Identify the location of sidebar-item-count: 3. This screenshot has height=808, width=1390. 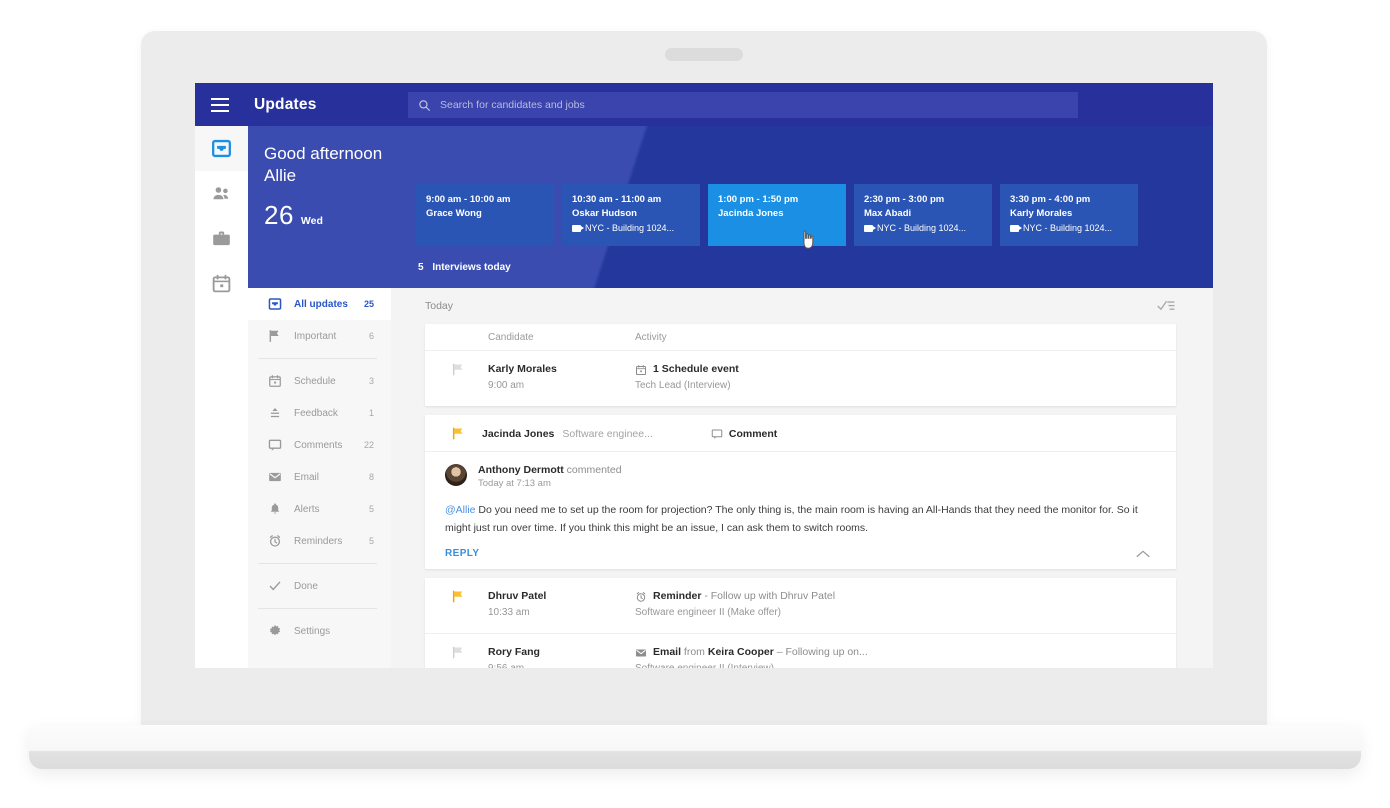
(371, 381).